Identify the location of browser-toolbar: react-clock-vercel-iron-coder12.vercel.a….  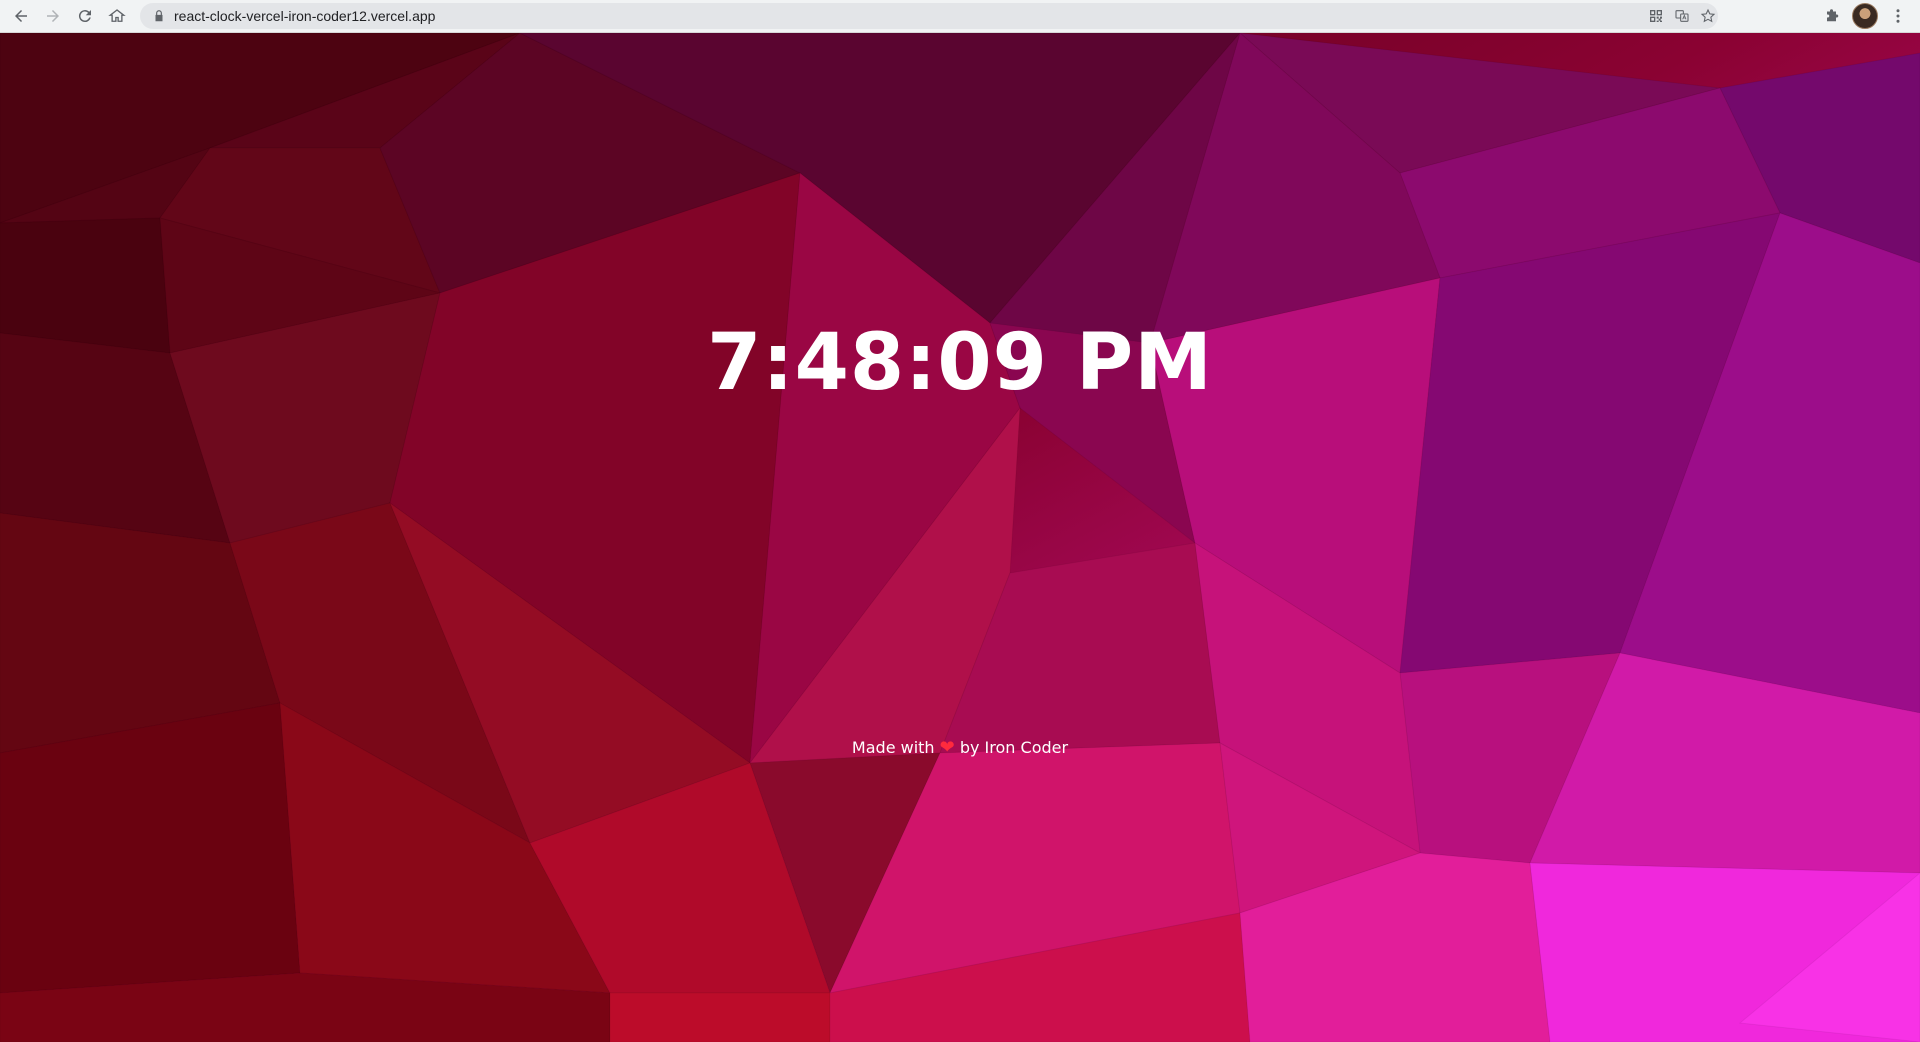
(960, 16).